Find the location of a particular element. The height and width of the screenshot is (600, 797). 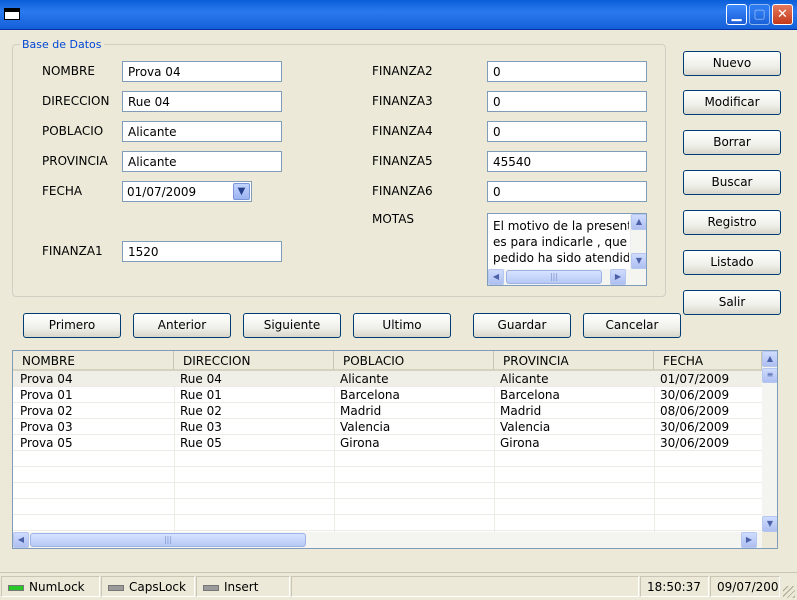

cell-nombre: Prova 02 is located at coordinates (46, 411).